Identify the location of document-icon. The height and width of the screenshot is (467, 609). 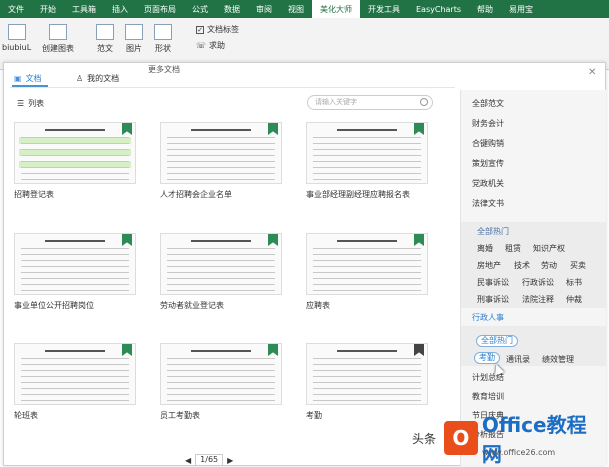
(105, 32).